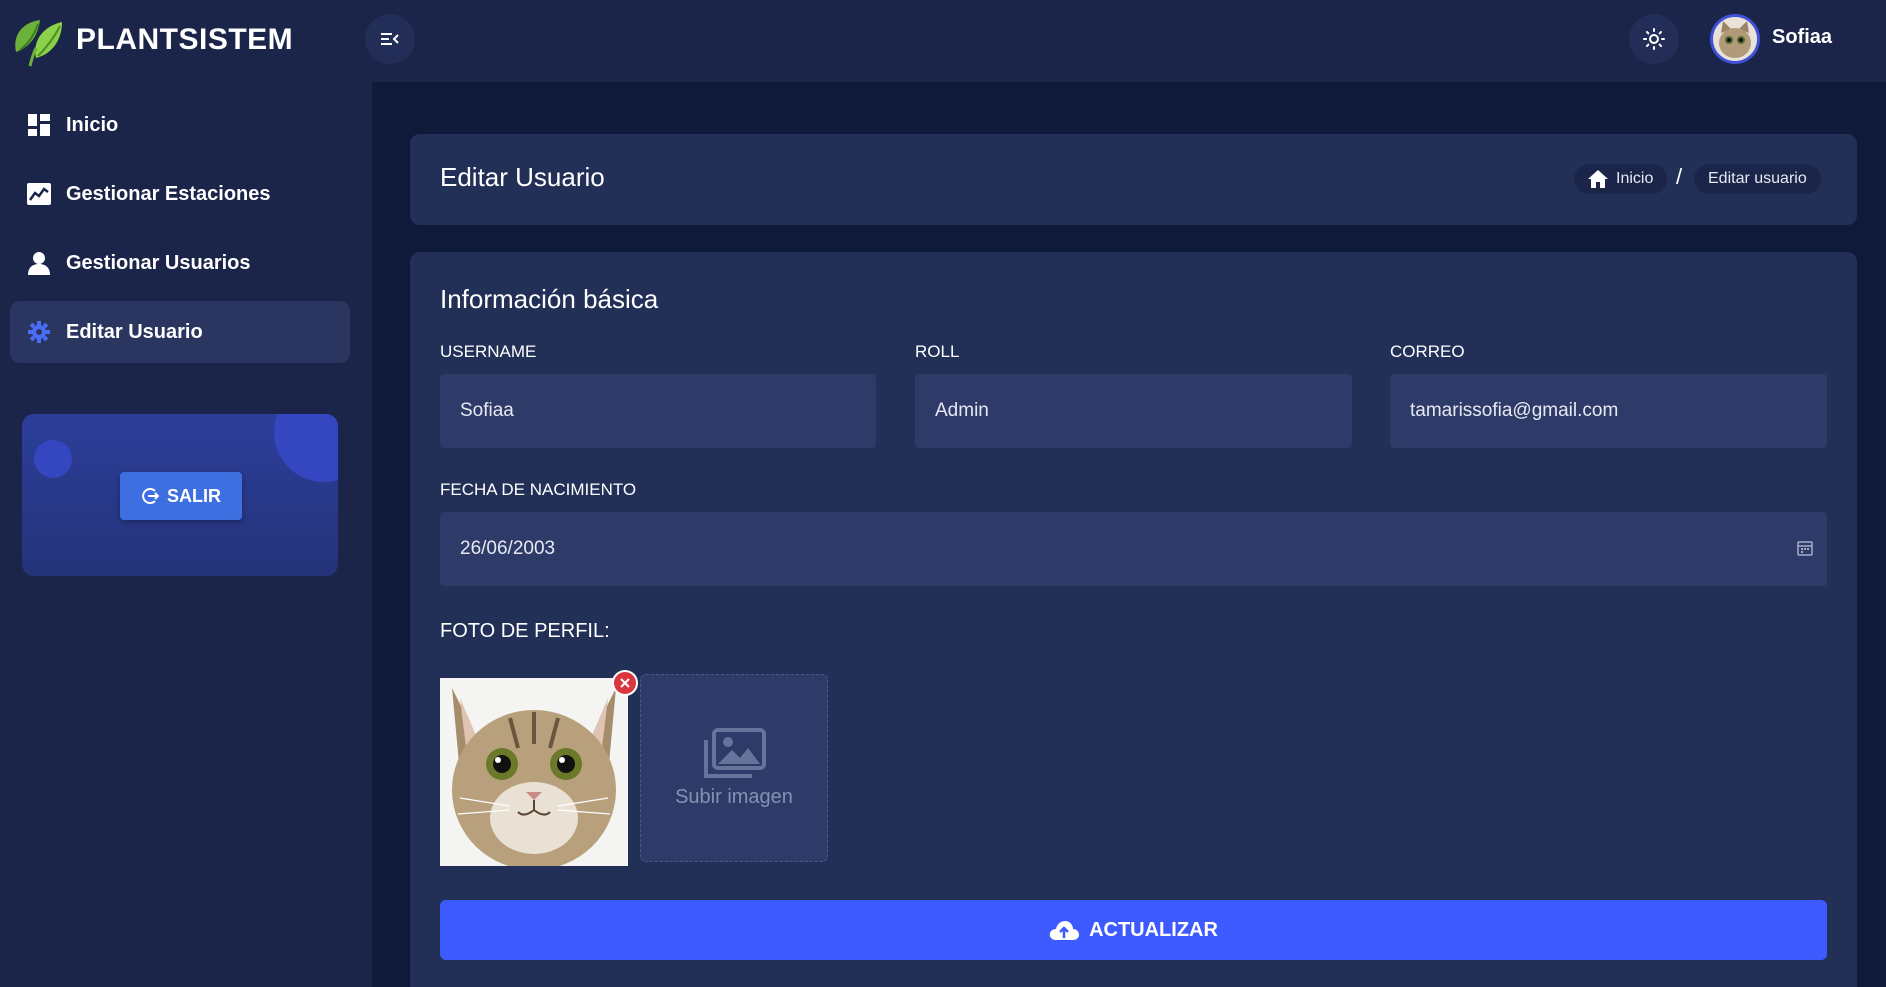 Image resolution: width=1886 pixels, height=987 pixels. Describe the element at coordinates (1802, 37) in the screenshot. I see `user-name: Sofiaa` at that location.